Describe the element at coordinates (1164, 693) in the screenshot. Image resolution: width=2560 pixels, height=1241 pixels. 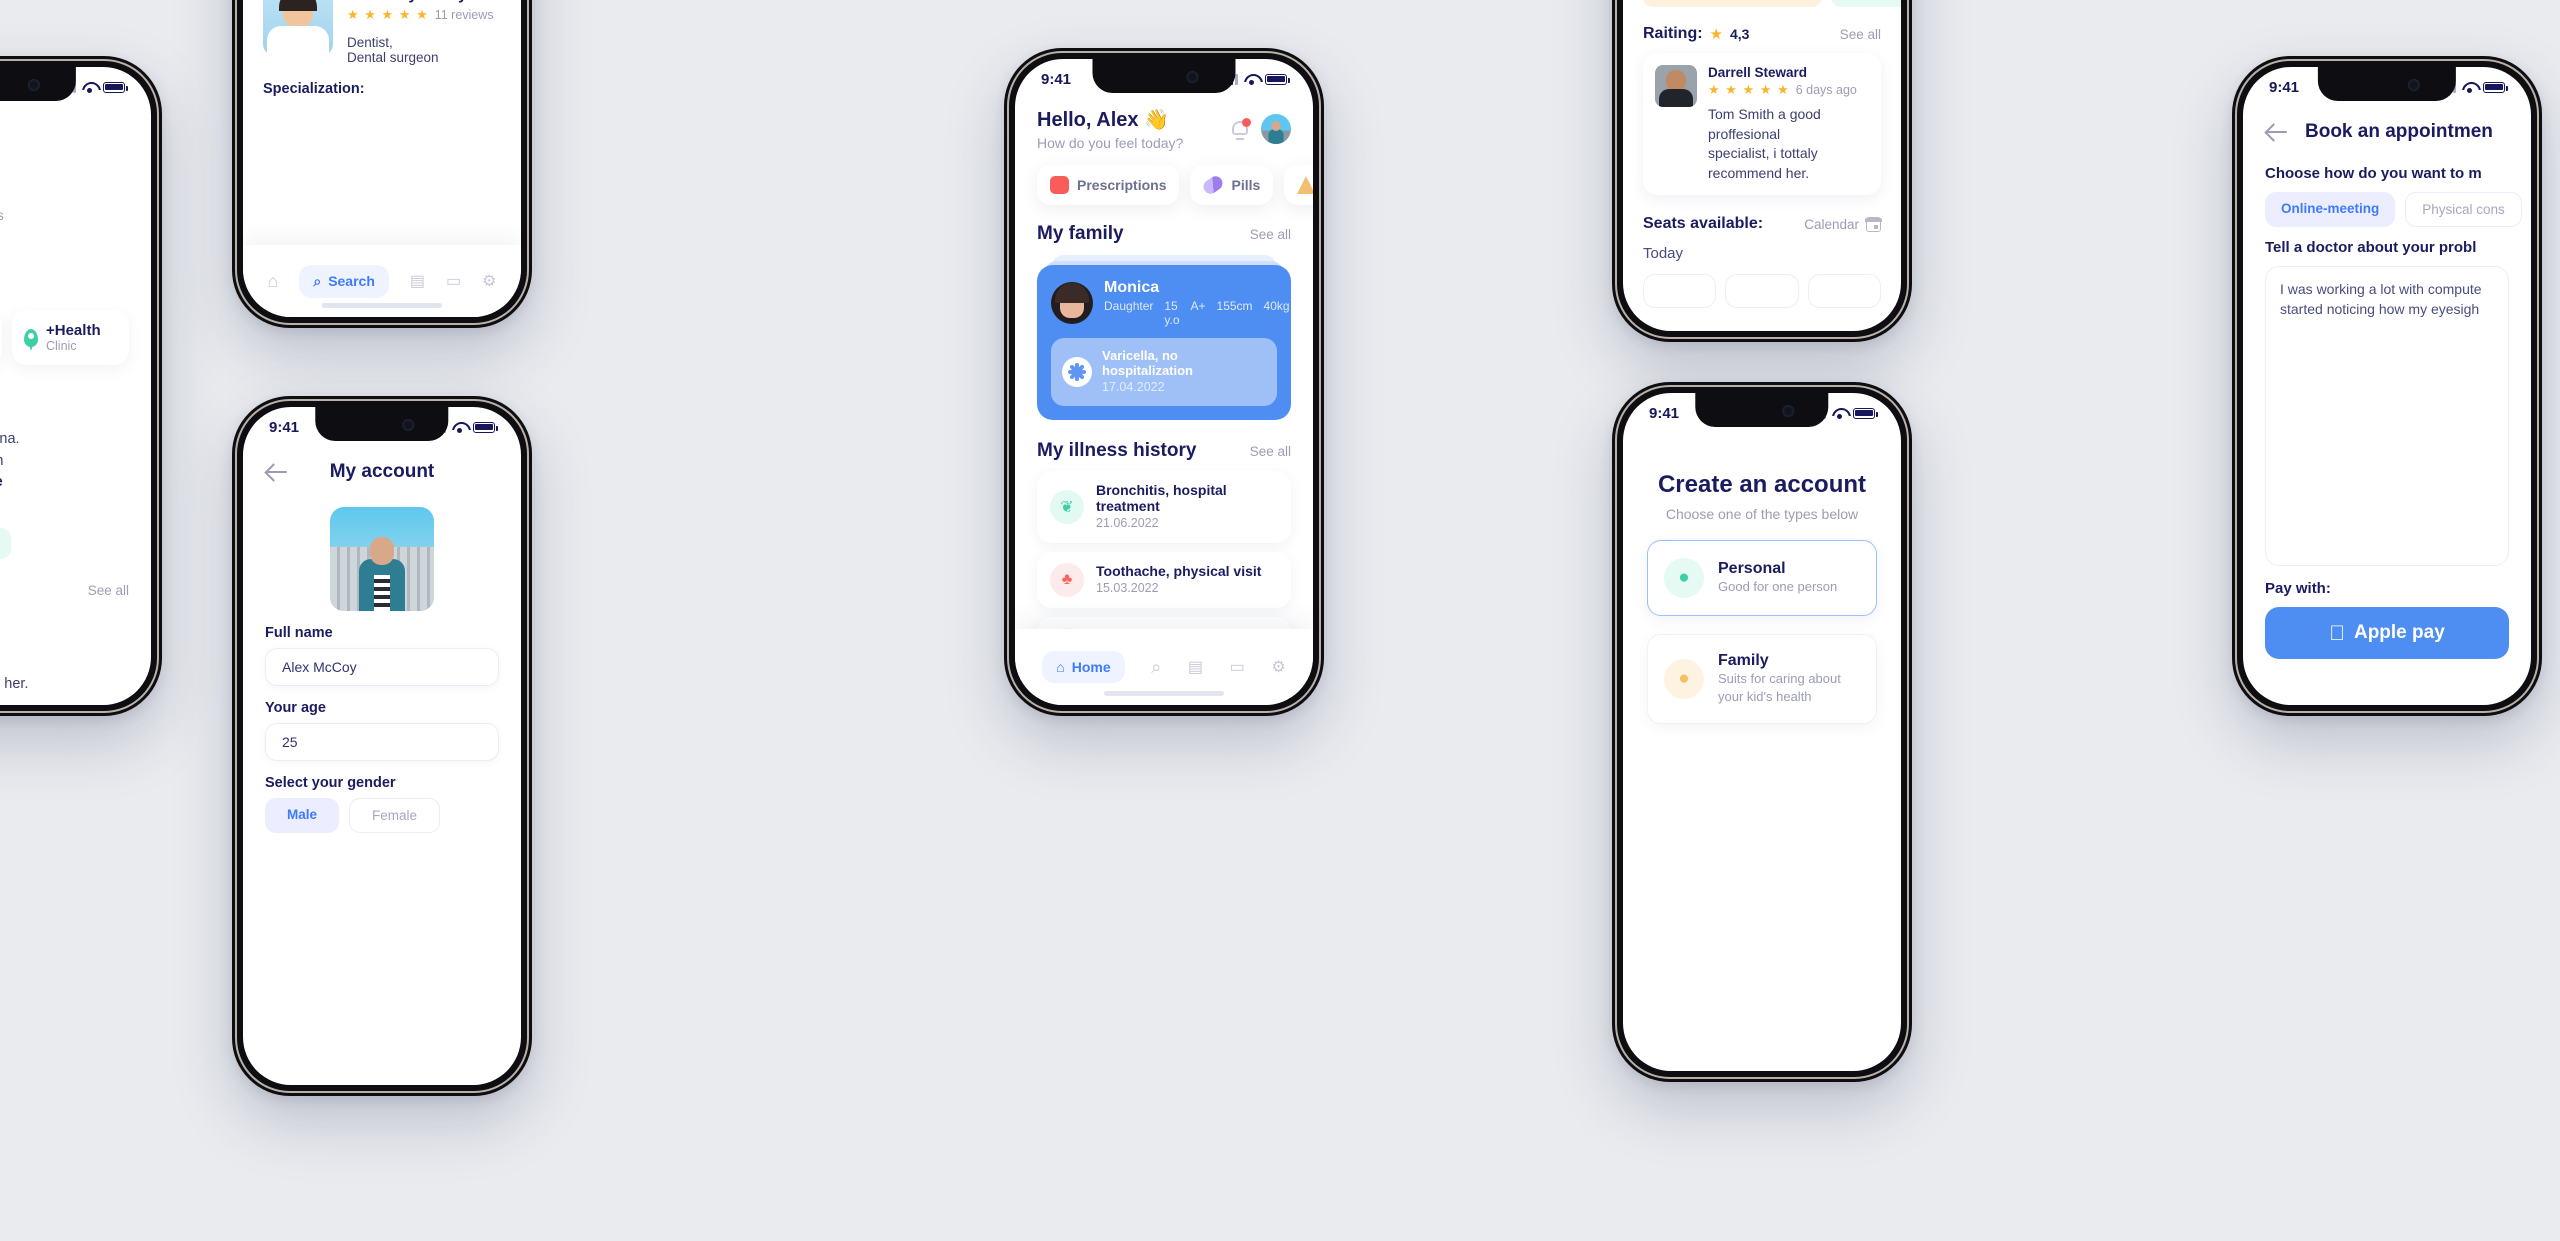
I see `home-indicator` at that location.